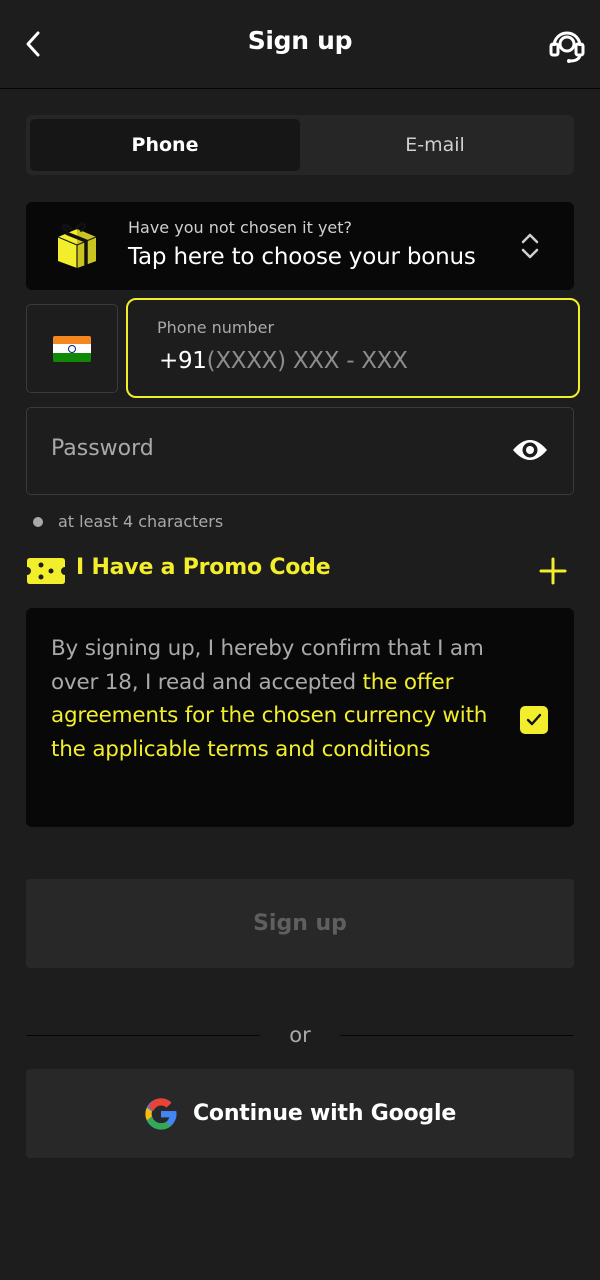 Image resolution: width=600 pixels, height=1280 pixels. What do you see at coordinates (302, 257) in the screenshot?
I see `bonus-prompt: Tap here to choose your bonus` at bounding box center [302, 257].